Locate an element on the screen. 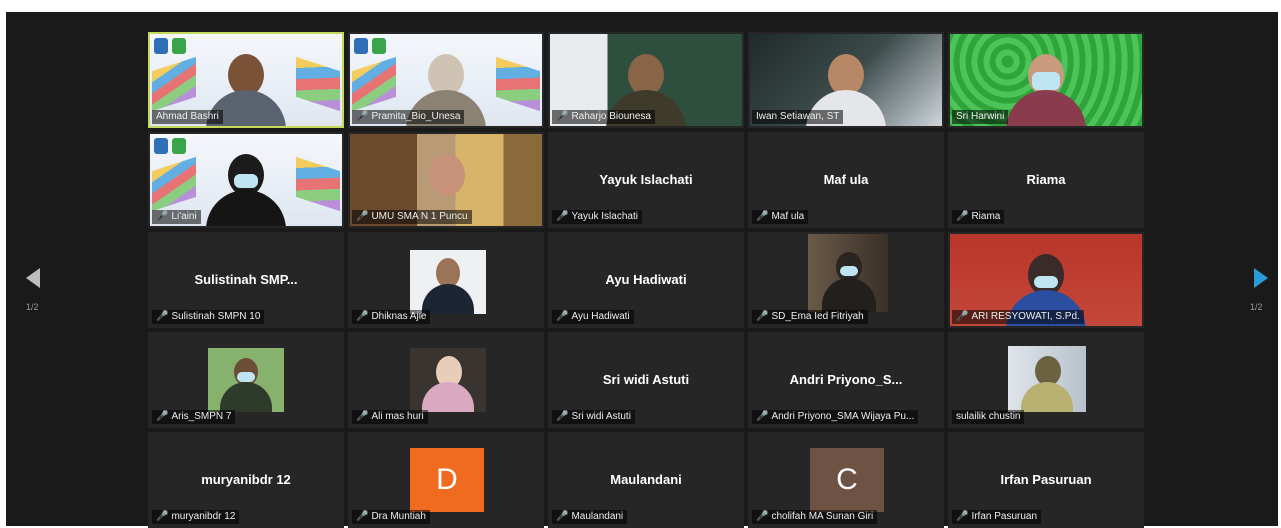 The image size is (1281, 528). participant-tile-umu: 🎤 UMU SMA N 1 Puncu is located at coordinates (446, 180).